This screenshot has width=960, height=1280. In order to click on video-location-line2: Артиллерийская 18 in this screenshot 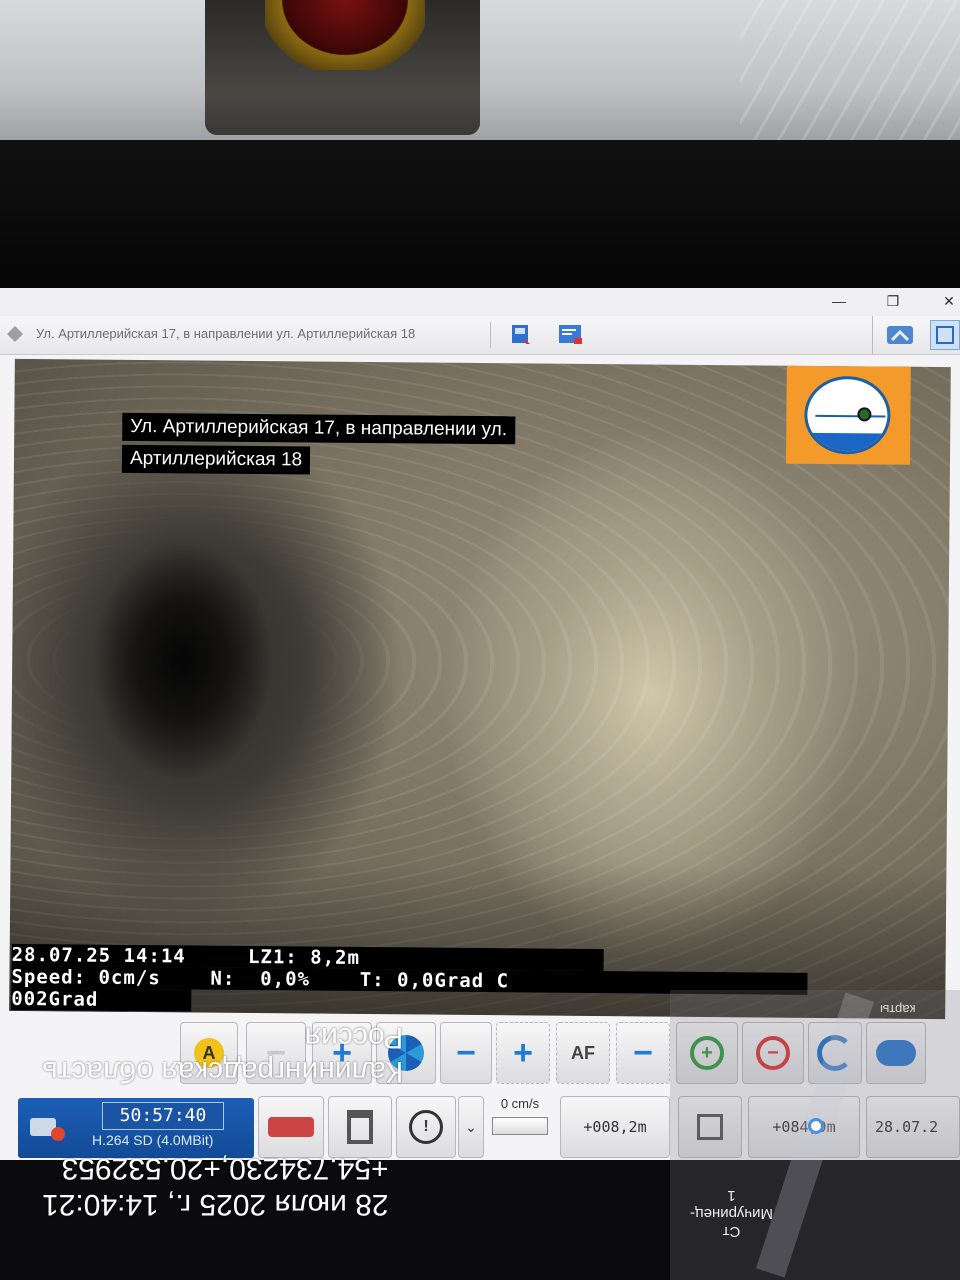, I will do `click(216, 459)`.